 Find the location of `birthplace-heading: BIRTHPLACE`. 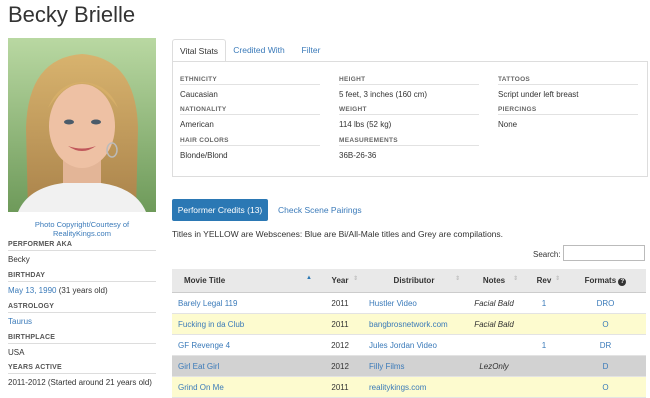

birthplace-heading: BIRTHPLACE is located at coordinates (82, 339).